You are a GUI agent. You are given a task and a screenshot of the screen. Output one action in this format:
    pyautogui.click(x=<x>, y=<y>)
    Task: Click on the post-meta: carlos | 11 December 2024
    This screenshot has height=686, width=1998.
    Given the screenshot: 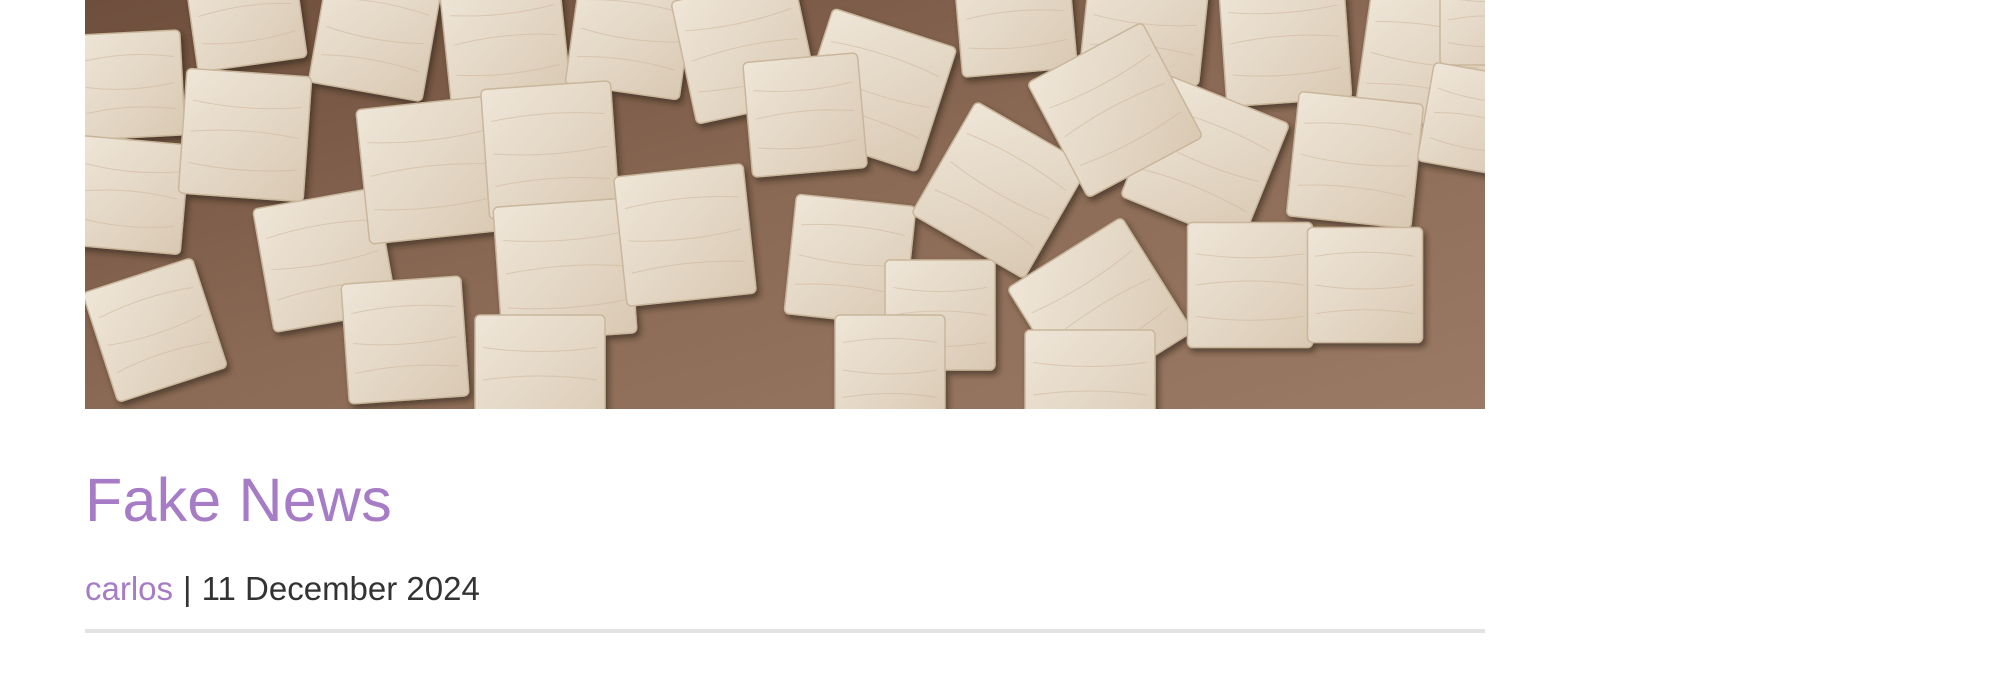 What is the action you would take?
    pyautogui.click(x=785, y=589)
    